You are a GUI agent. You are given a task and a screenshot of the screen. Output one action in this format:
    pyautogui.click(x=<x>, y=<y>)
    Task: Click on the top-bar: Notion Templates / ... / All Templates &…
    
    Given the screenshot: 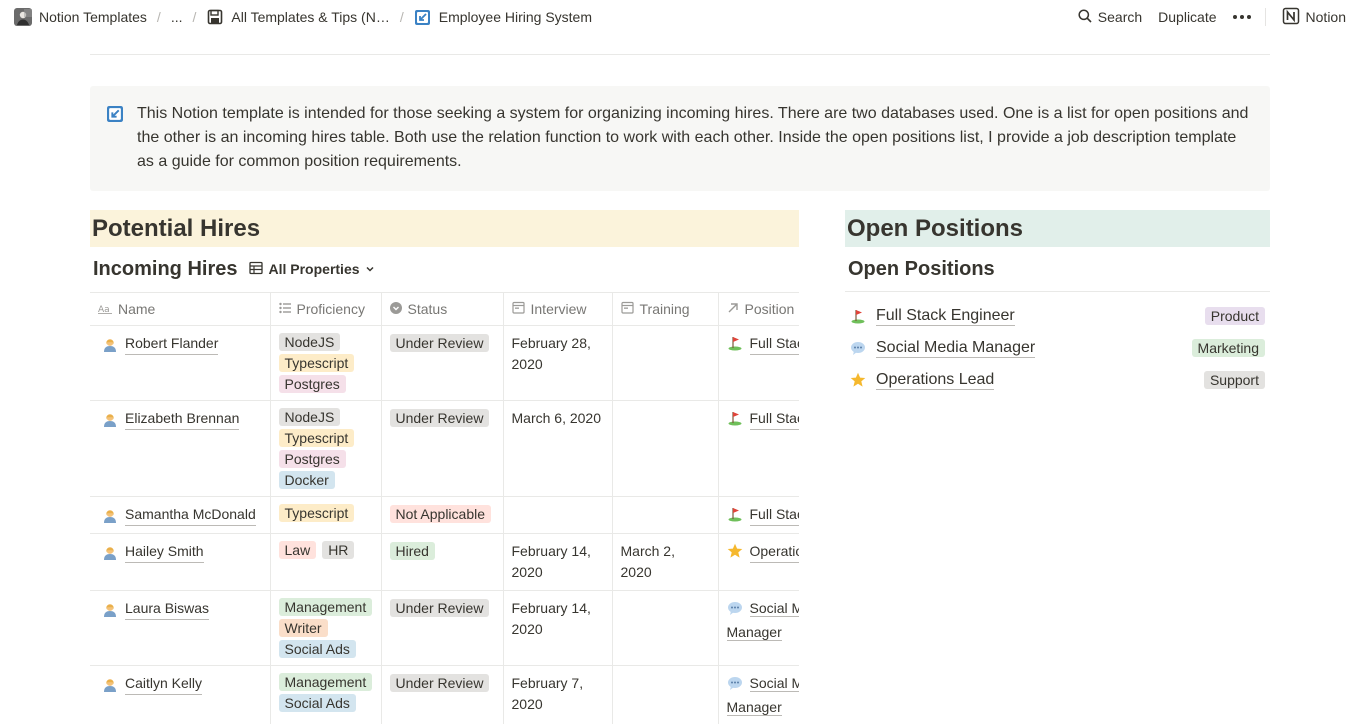 What is the action you would take?
    pyautogui.click(x=679, y=17)
    